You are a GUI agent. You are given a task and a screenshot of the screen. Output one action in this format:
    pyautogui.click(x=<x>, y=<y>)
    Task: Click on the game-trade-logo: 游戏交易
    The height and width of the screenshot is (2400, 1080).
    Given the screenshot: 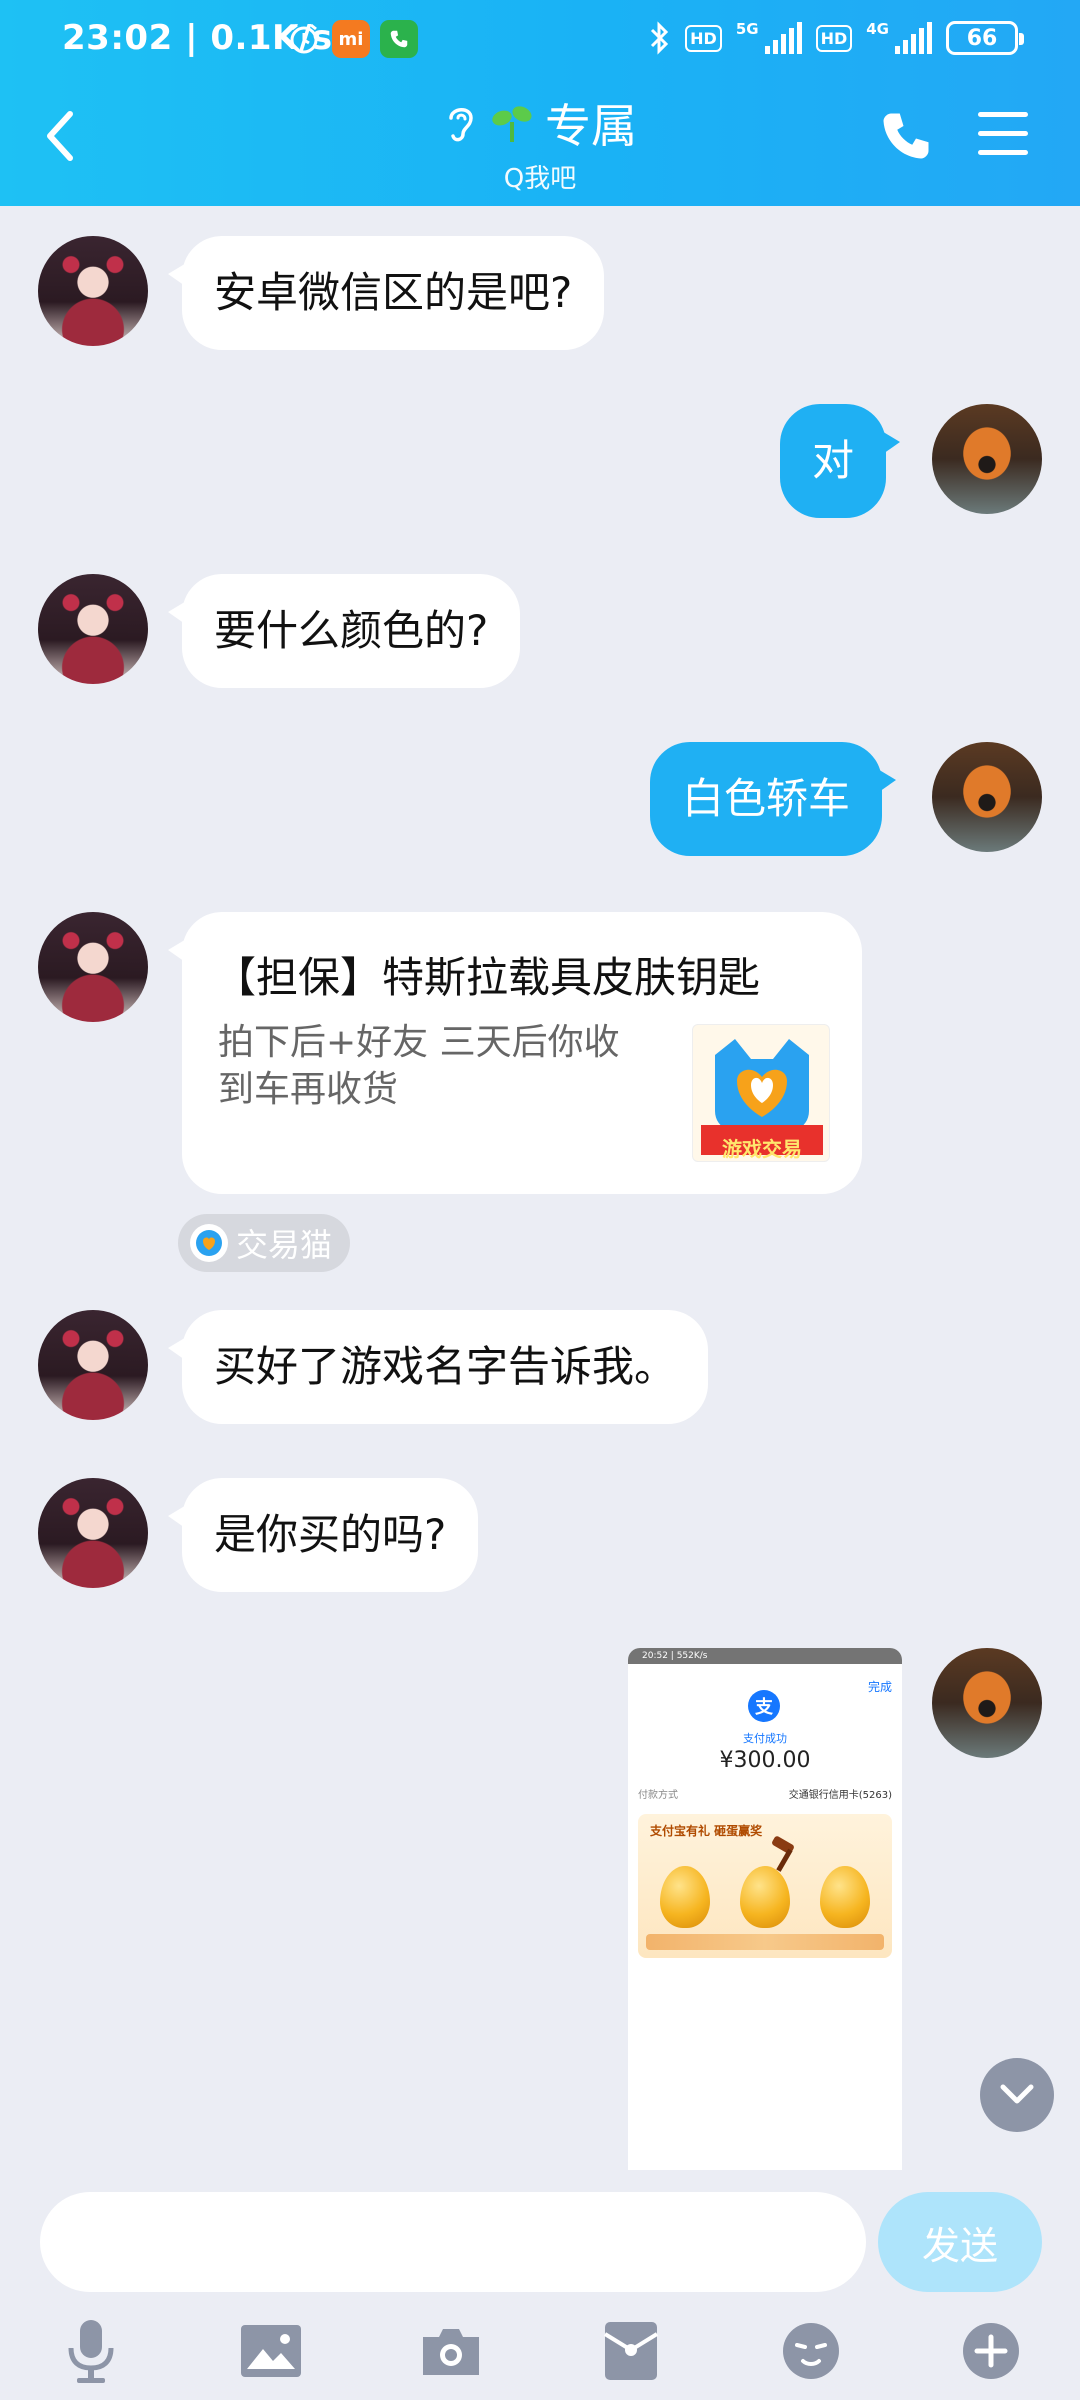 What is the action you would take?
    pyautogui.click(x=761, y=1093)
    